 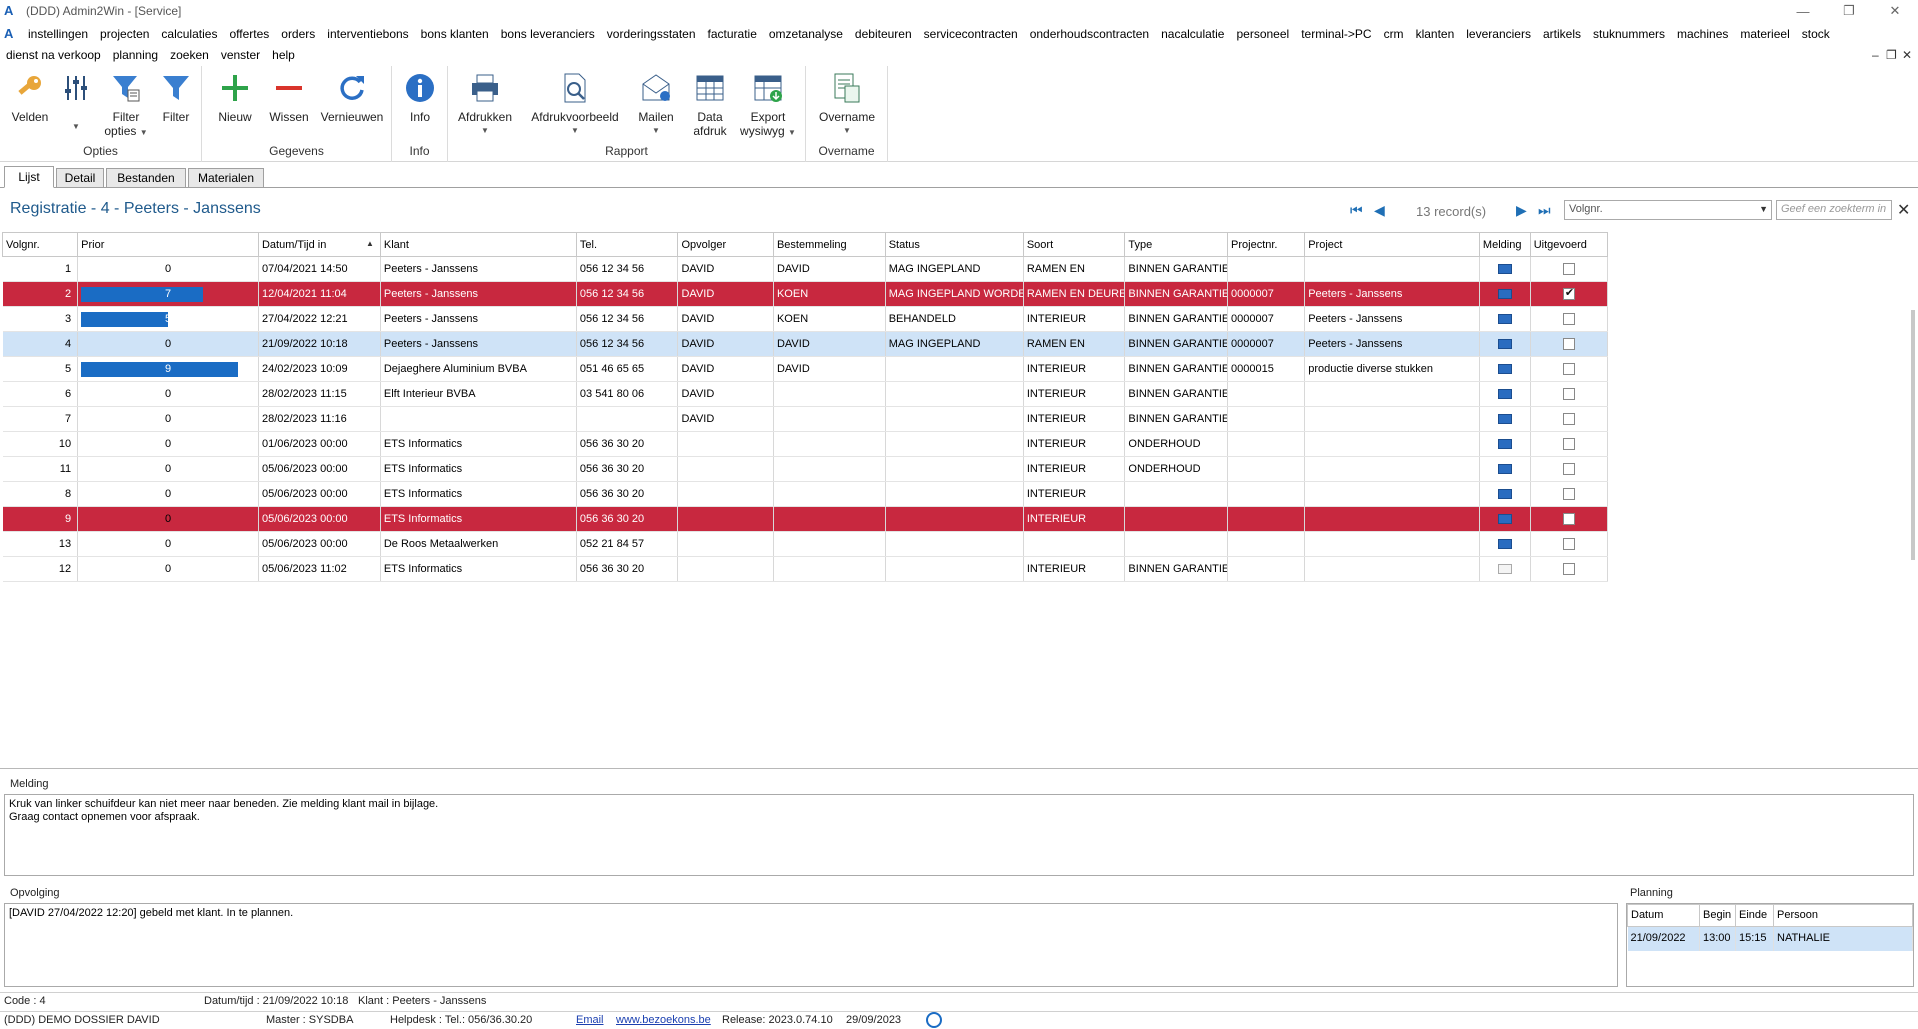 I want to click on menu-item-instellingen: instellingen, so click(x=58, y=34).